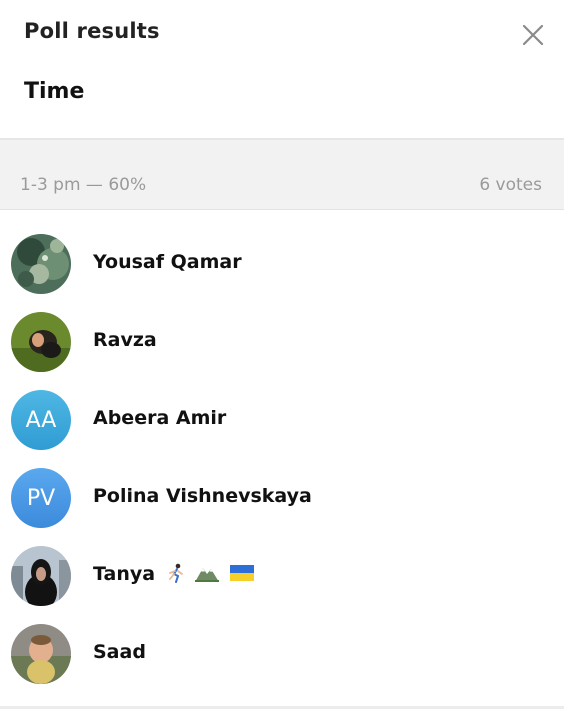 Image resolution: width=564 pixels, height=709 pixels. I want to click on option-label: 1-3 pm — 60%, so click(83, 185).